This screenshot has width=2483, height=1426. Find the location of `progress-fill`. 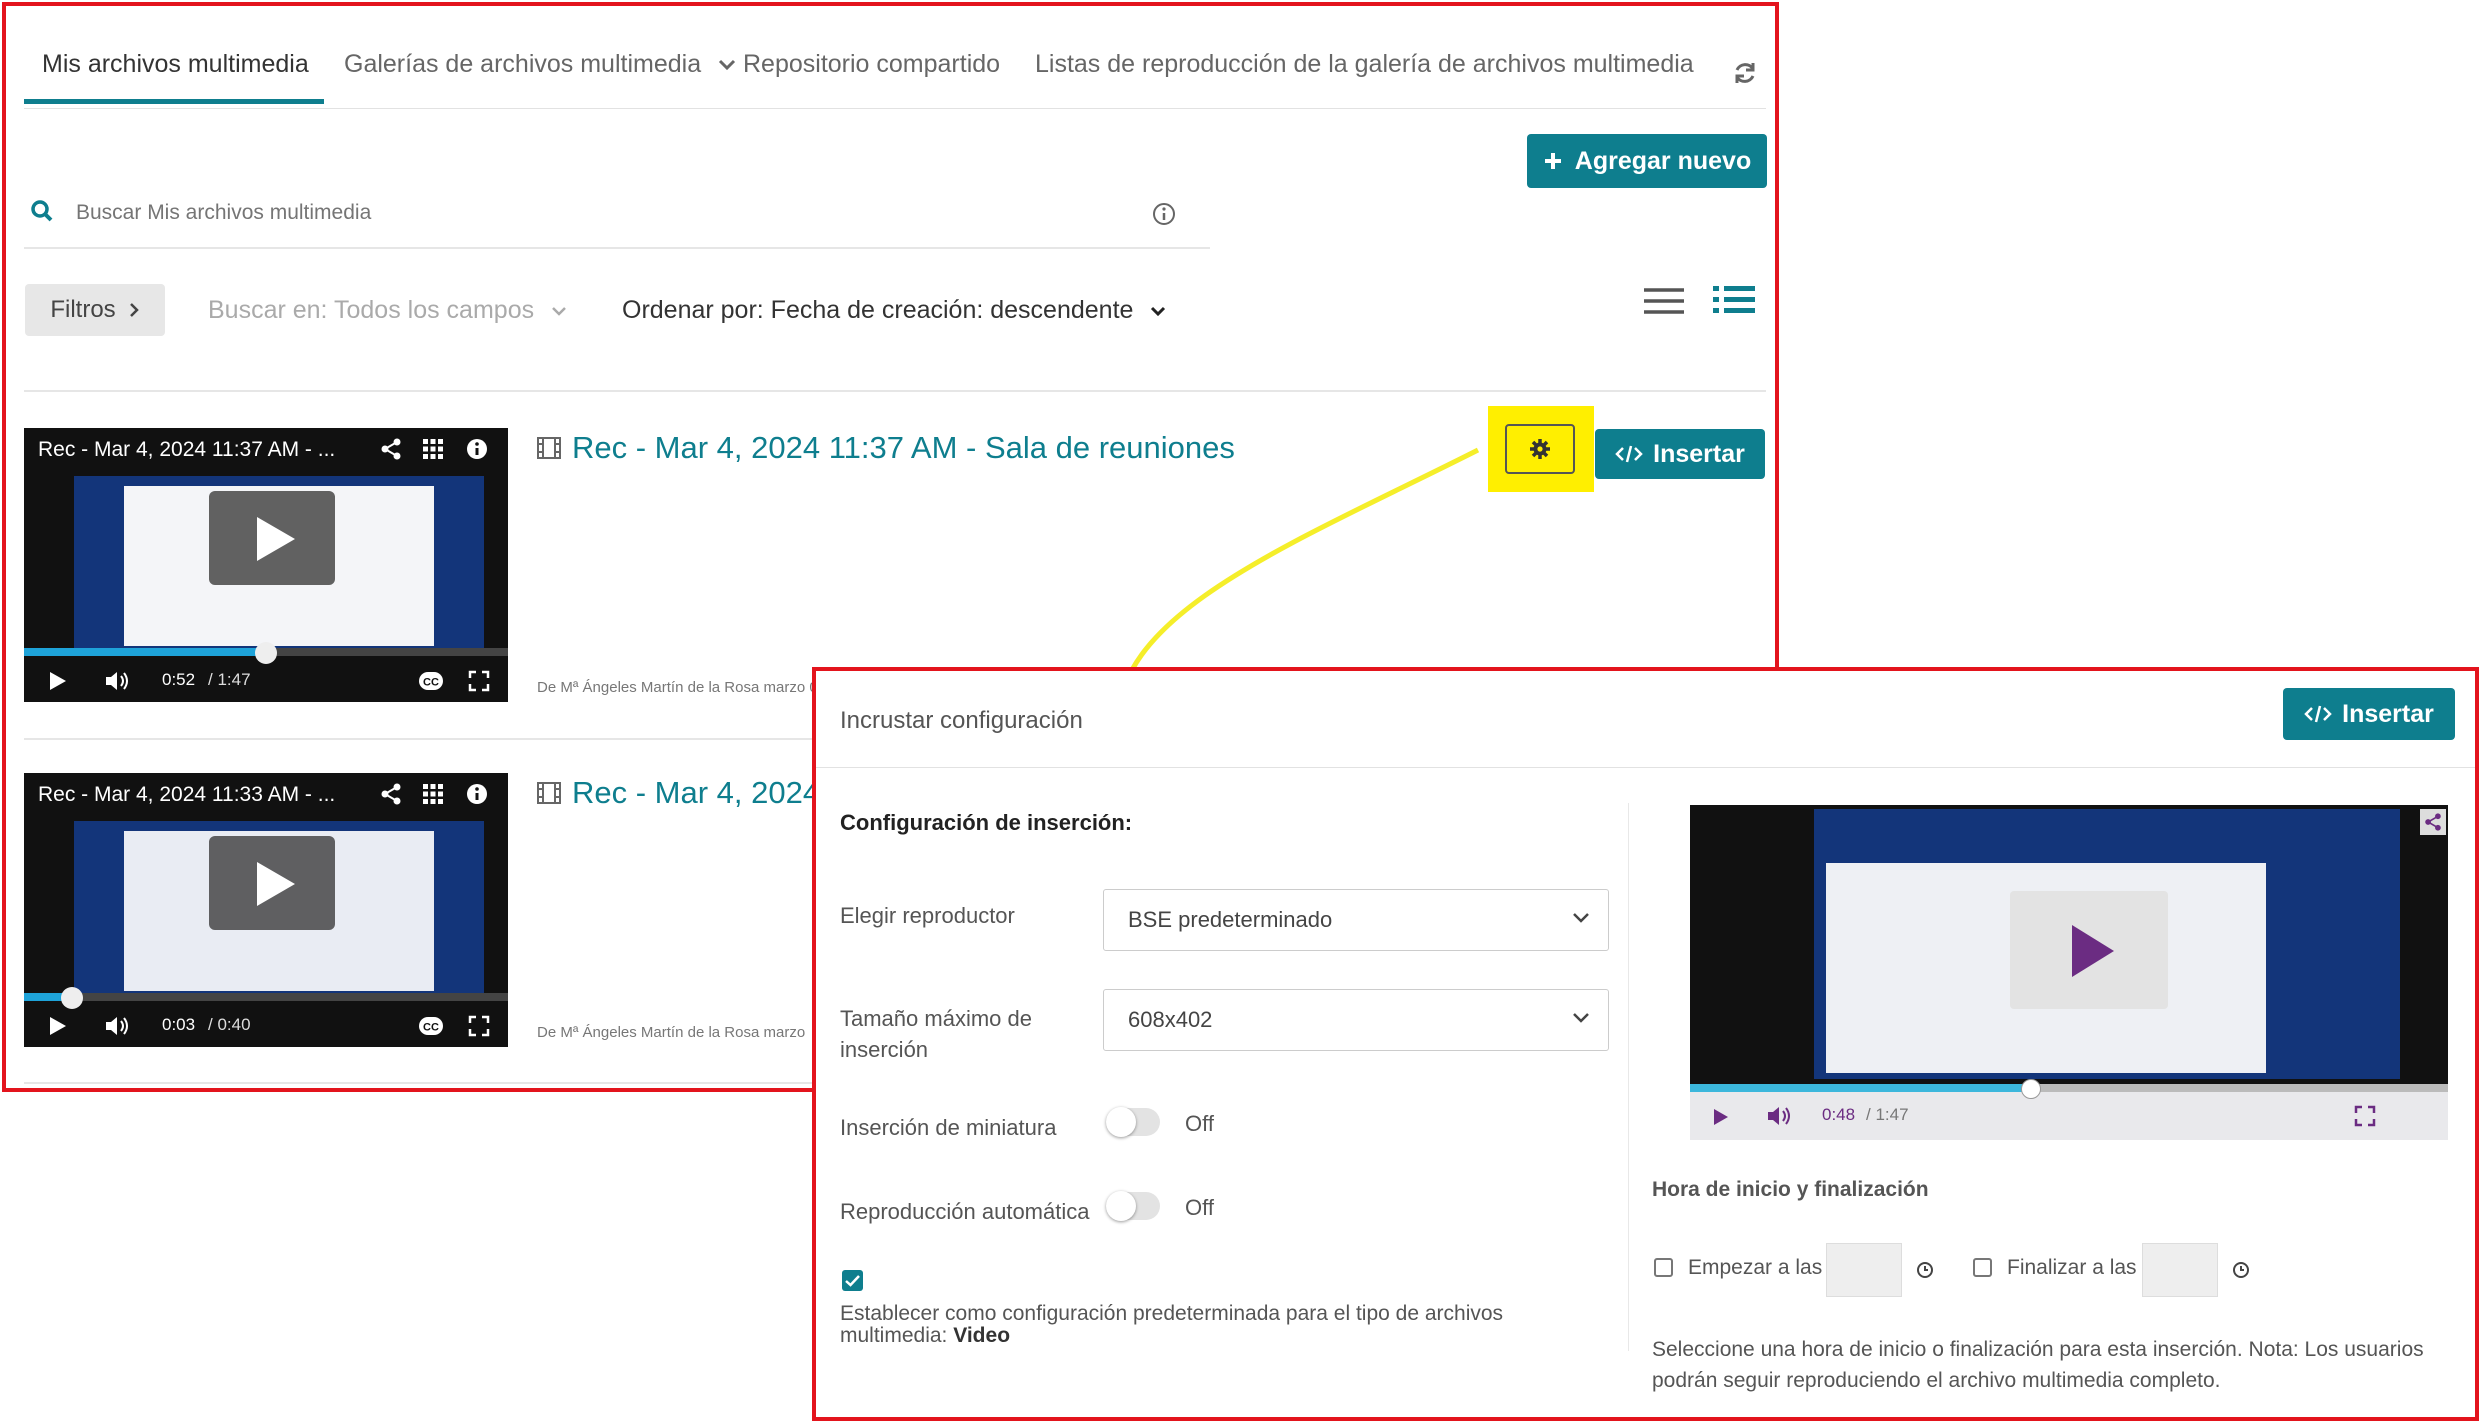

progress-fill is located at coordinates (145, 652).